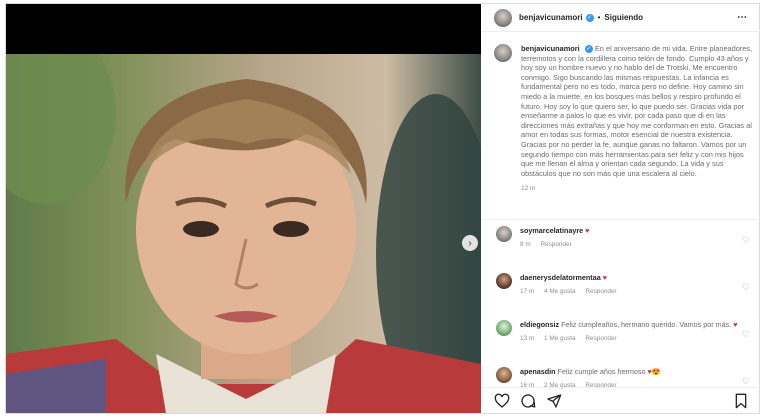 The image size is (768, 419). What do you see at coordinates (621, 400) in the screenshot?
I see `action-bar` at bounding box center [621, 400].